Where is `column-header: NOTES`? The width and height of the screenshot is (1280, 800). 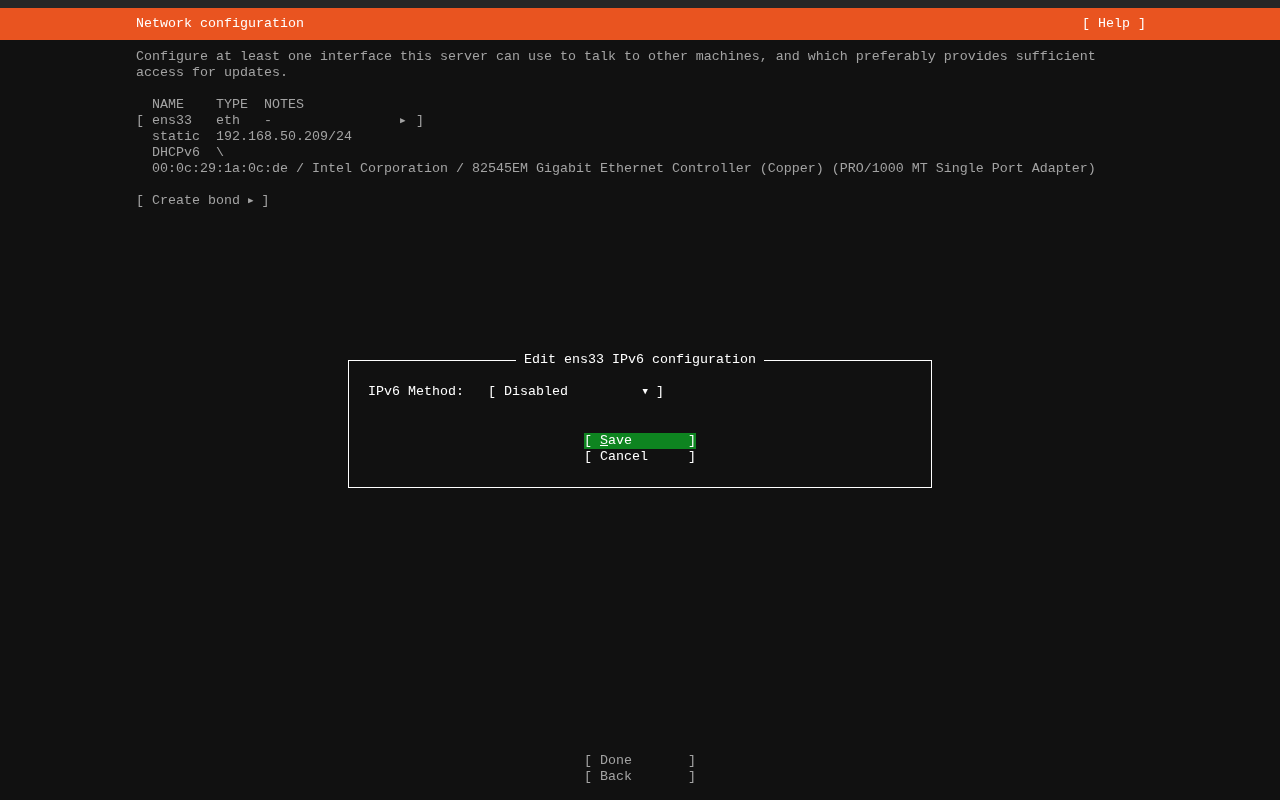 column-header: NOTES is located at coordinates (284, 105).